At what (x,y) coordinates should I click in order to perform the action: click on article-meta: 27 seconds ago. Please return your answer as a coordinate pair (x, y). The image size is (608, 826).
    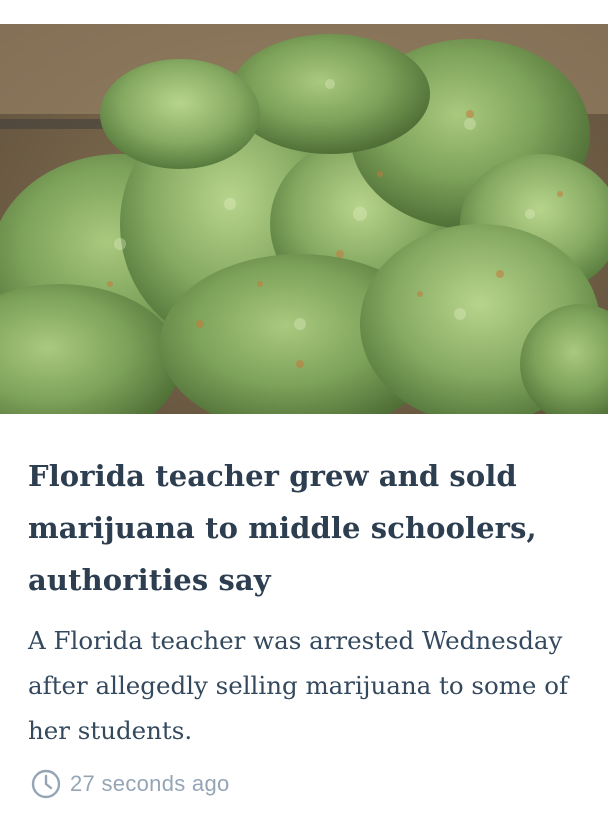
    Looking at the image, I should click on (130, 784).